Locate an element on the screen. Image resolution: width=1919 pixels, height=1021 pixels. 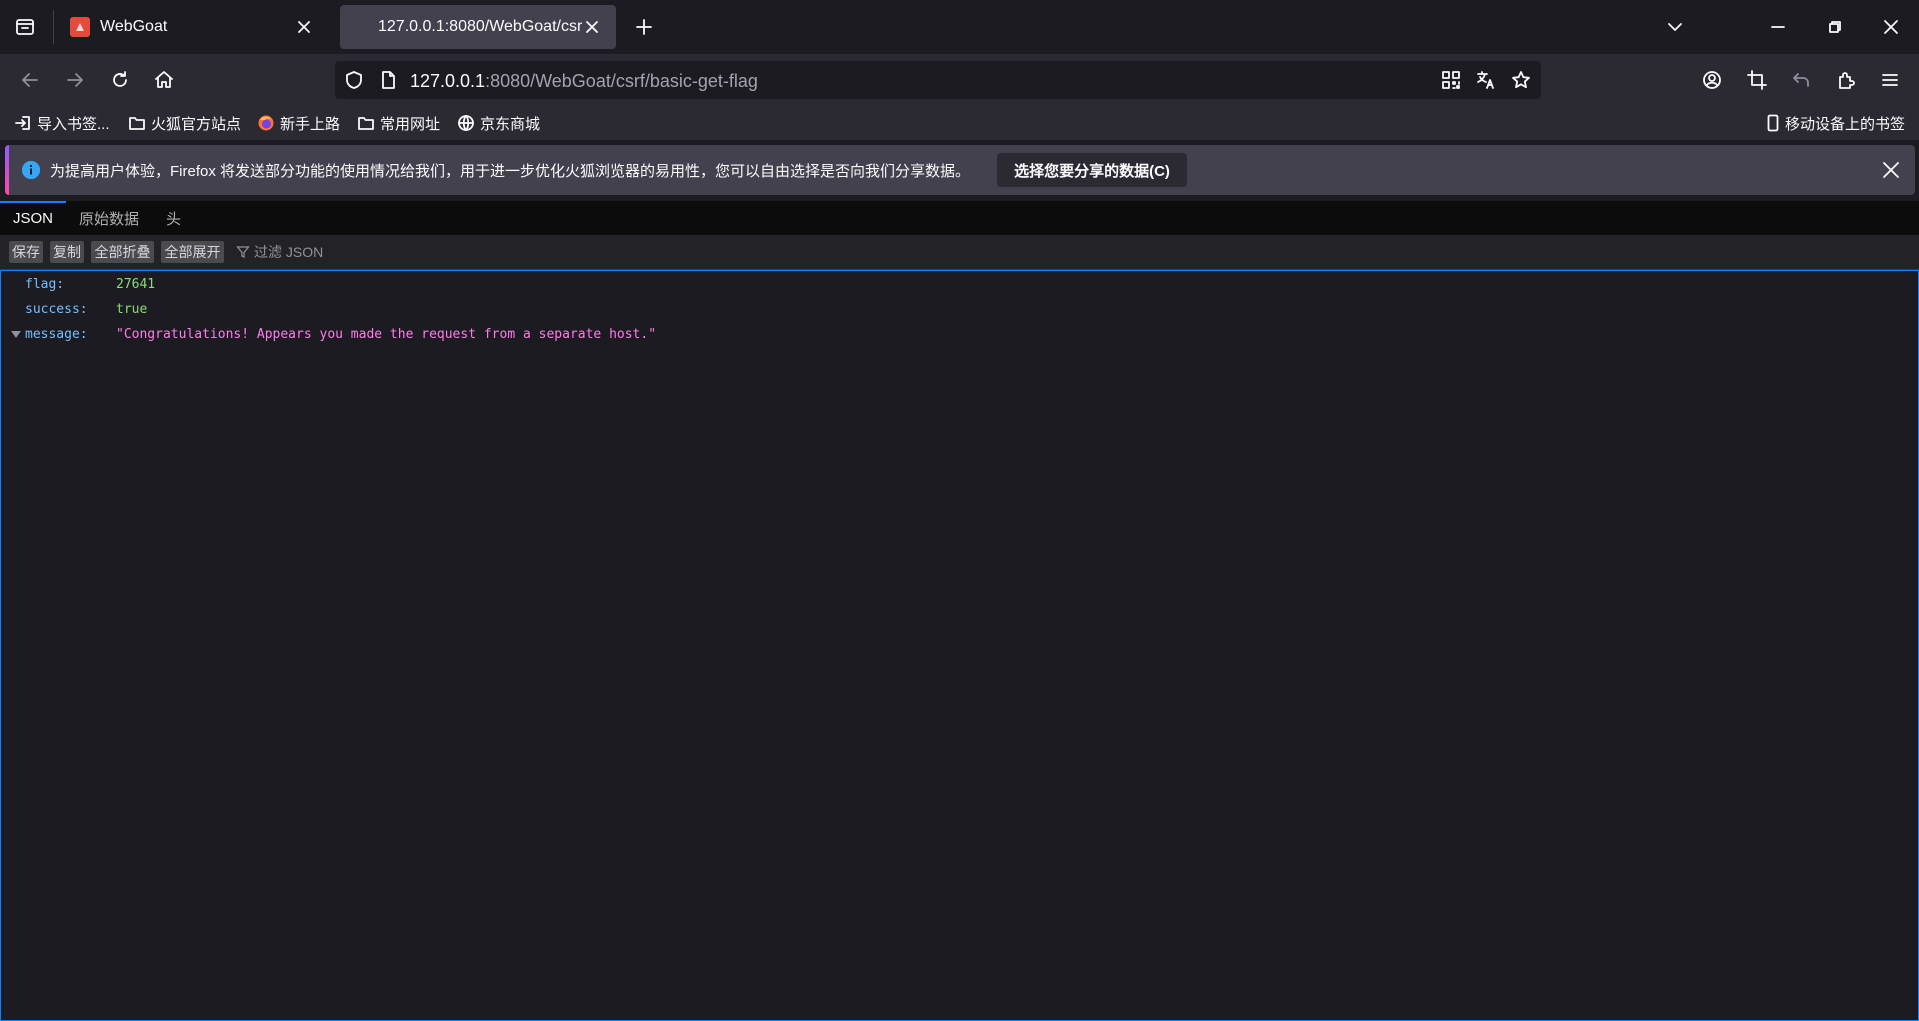
page-icon is located at coordinates (388, 80).